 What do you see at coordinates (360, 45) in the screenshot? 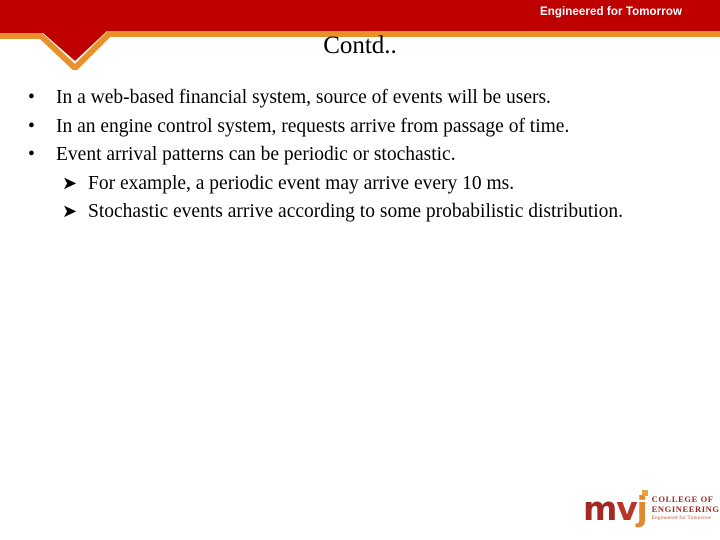
I see `slide-title: Contd..` at bounding box center [360, 45].